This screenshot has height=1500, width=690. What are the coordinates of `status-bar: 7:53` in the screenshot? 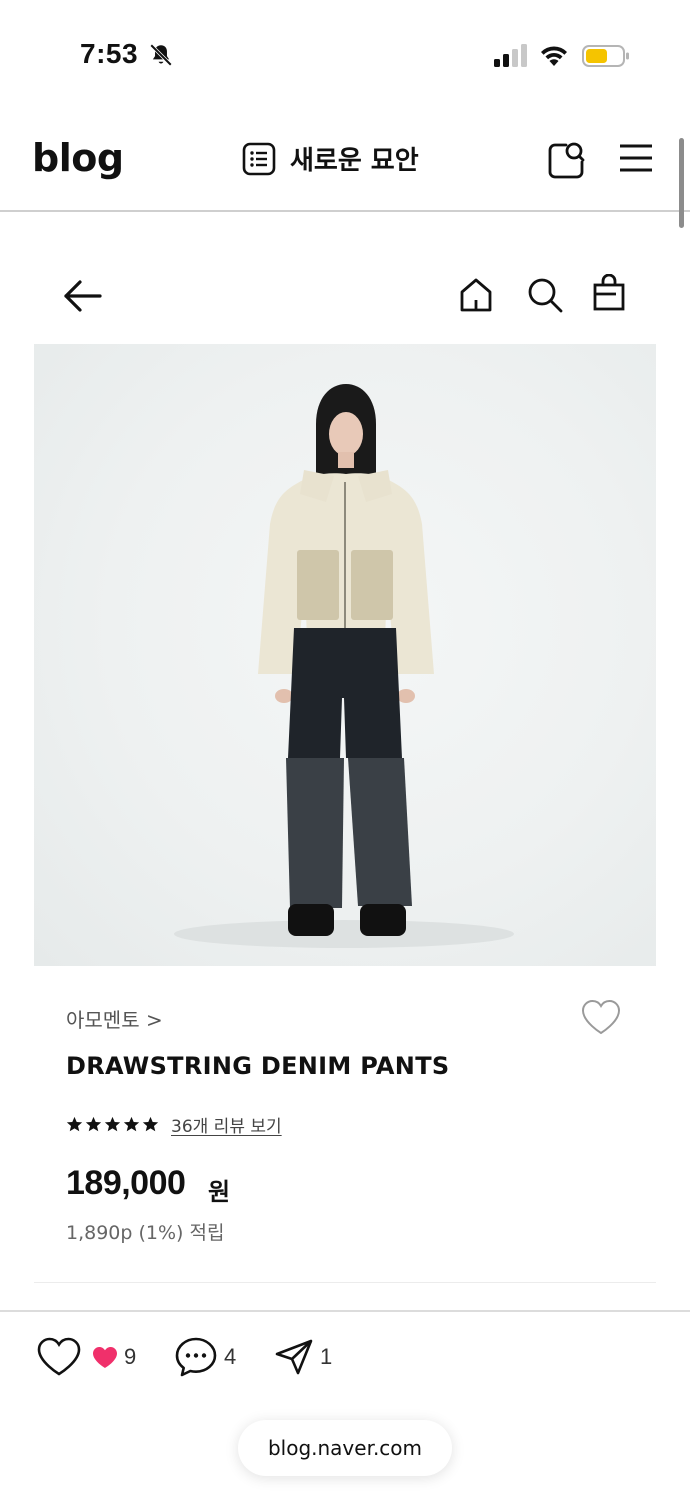 It's located at (345, 55).